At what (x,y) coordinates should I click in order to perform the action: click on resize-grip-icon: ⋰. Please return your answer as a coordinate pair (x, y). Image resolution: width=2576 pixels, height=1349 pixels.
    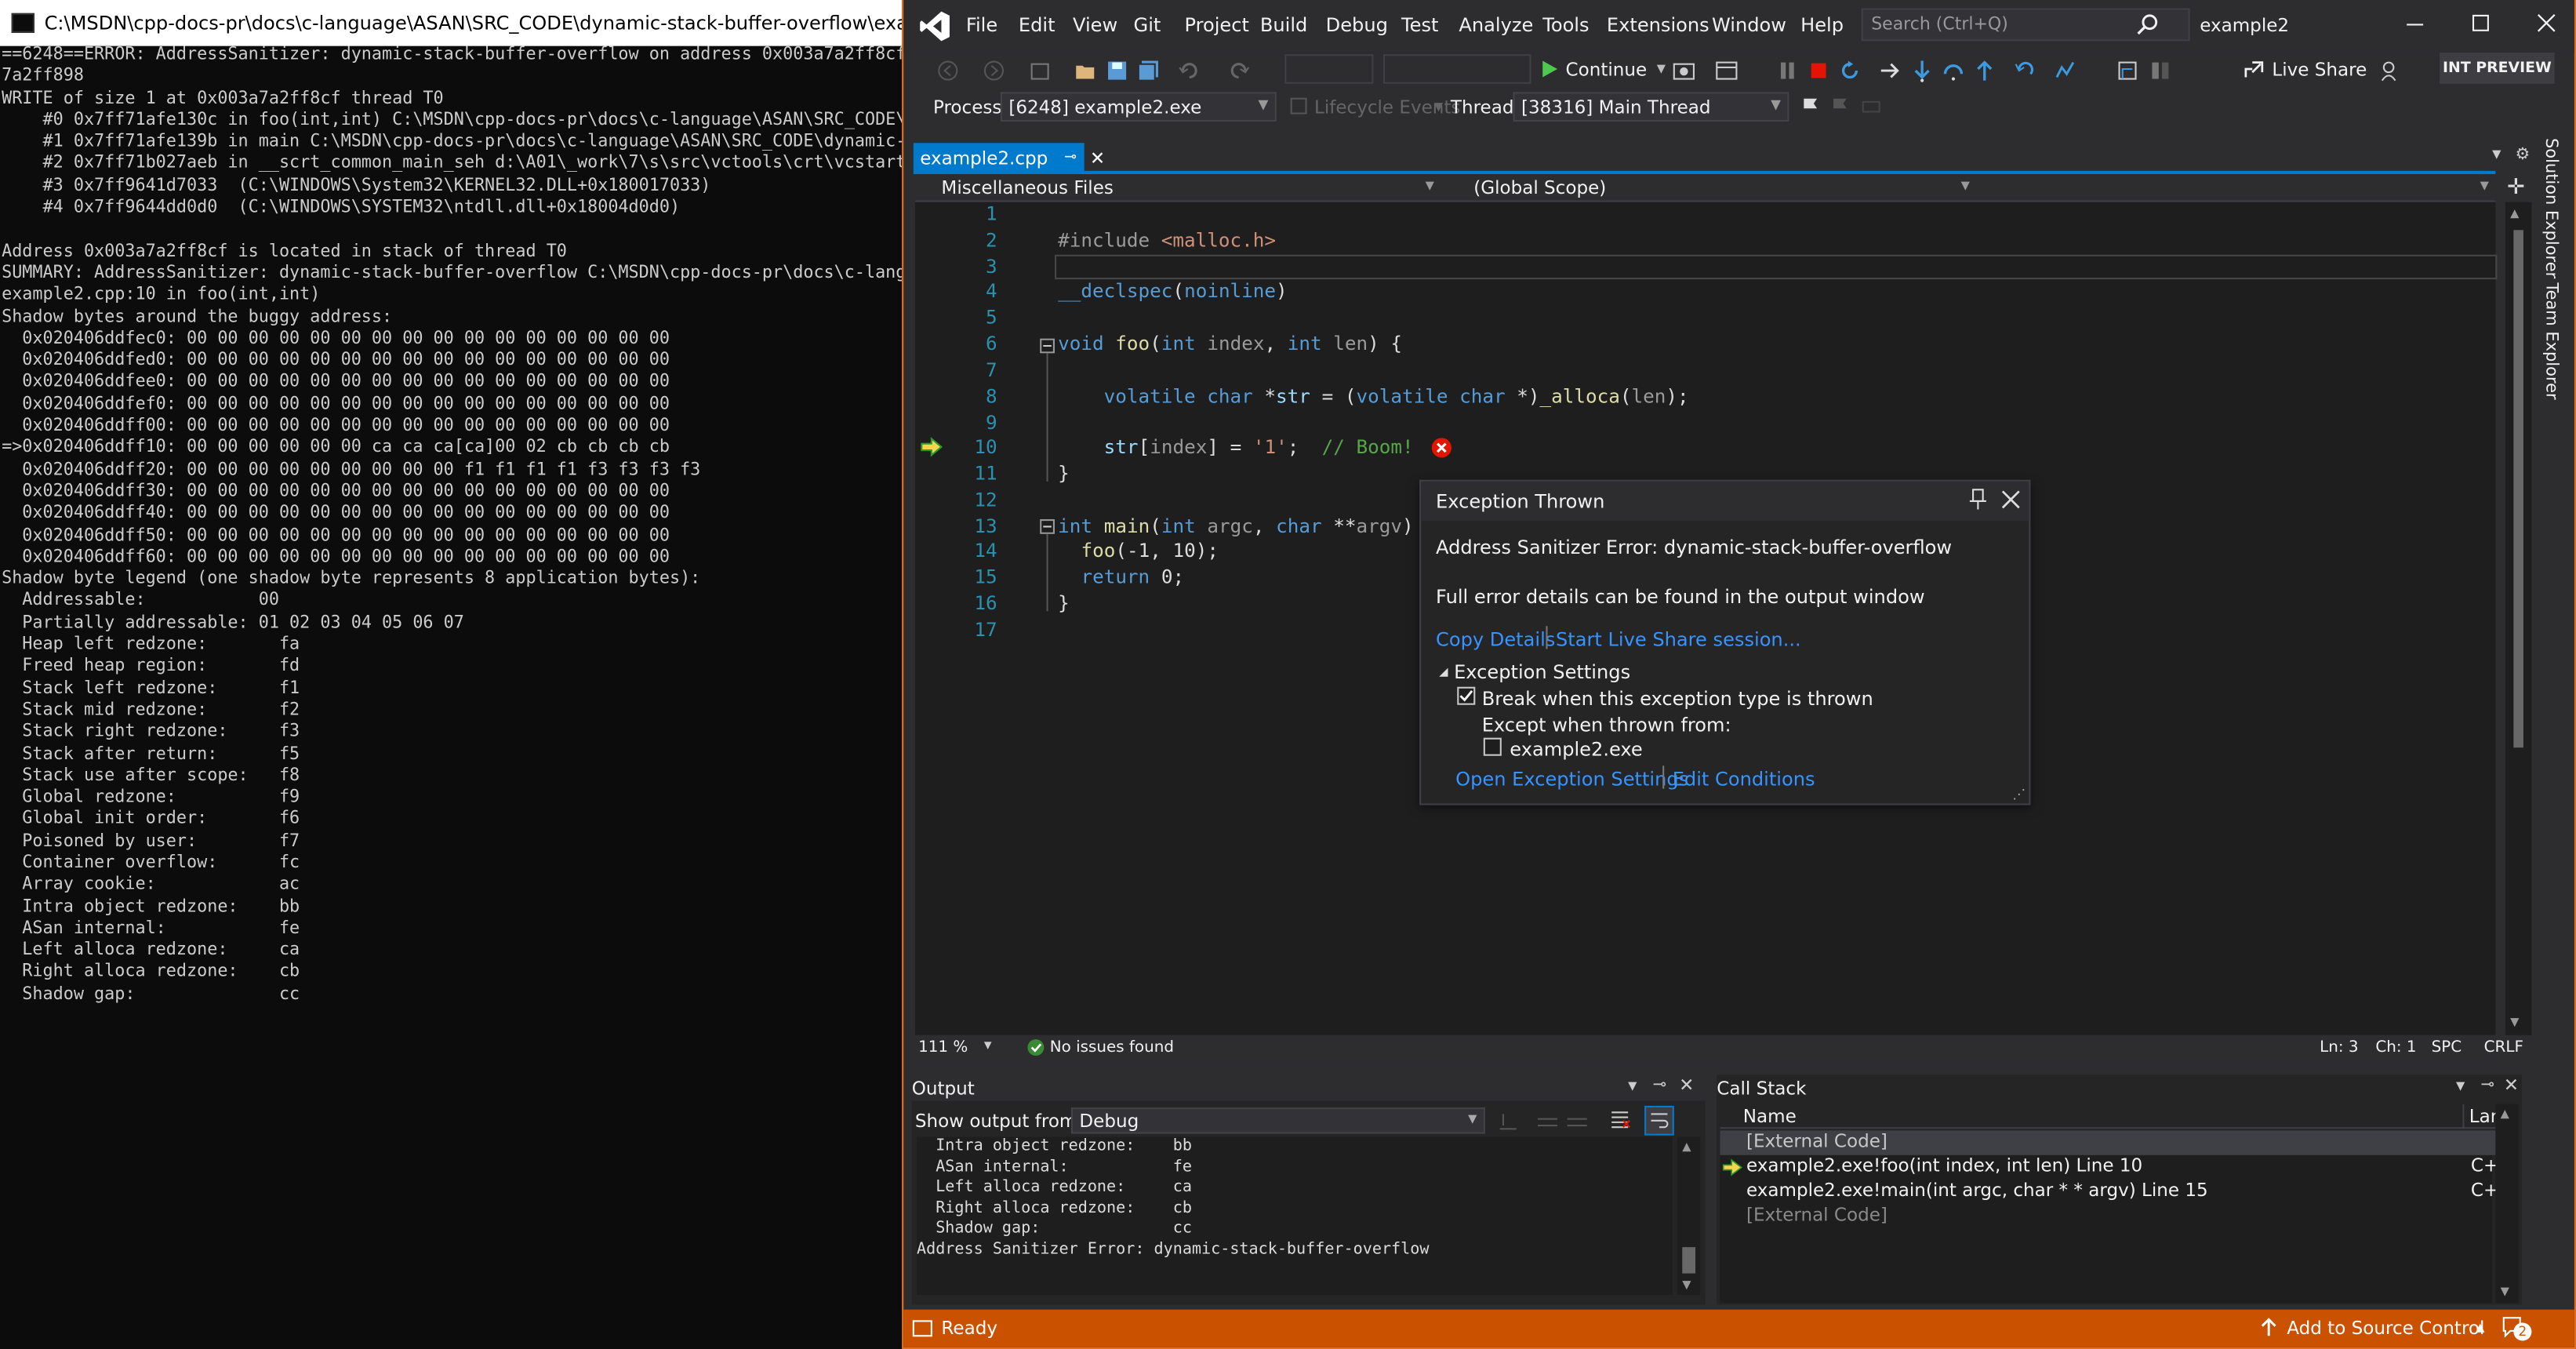
    Looking at the image, I should click on (2019, 794).